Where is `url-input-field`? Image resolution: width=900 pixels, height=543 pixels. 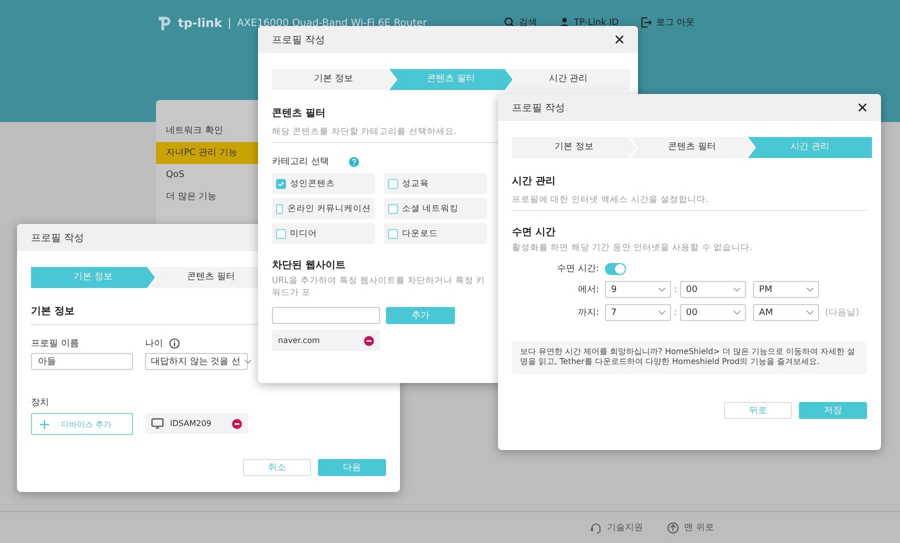
url-input-field is located at coordinates (326, 315).